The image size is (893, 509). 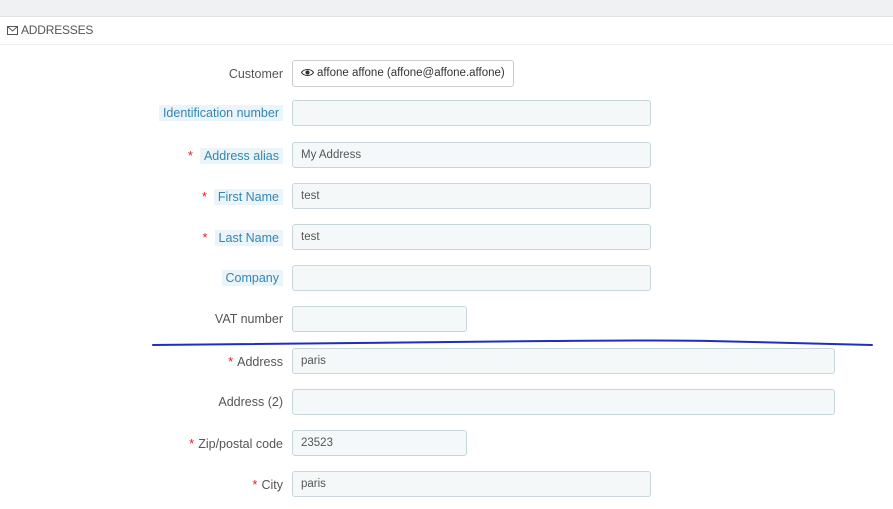 I want to click on address-alias-row: * Address alias My Address, so click(x=446, y=156).